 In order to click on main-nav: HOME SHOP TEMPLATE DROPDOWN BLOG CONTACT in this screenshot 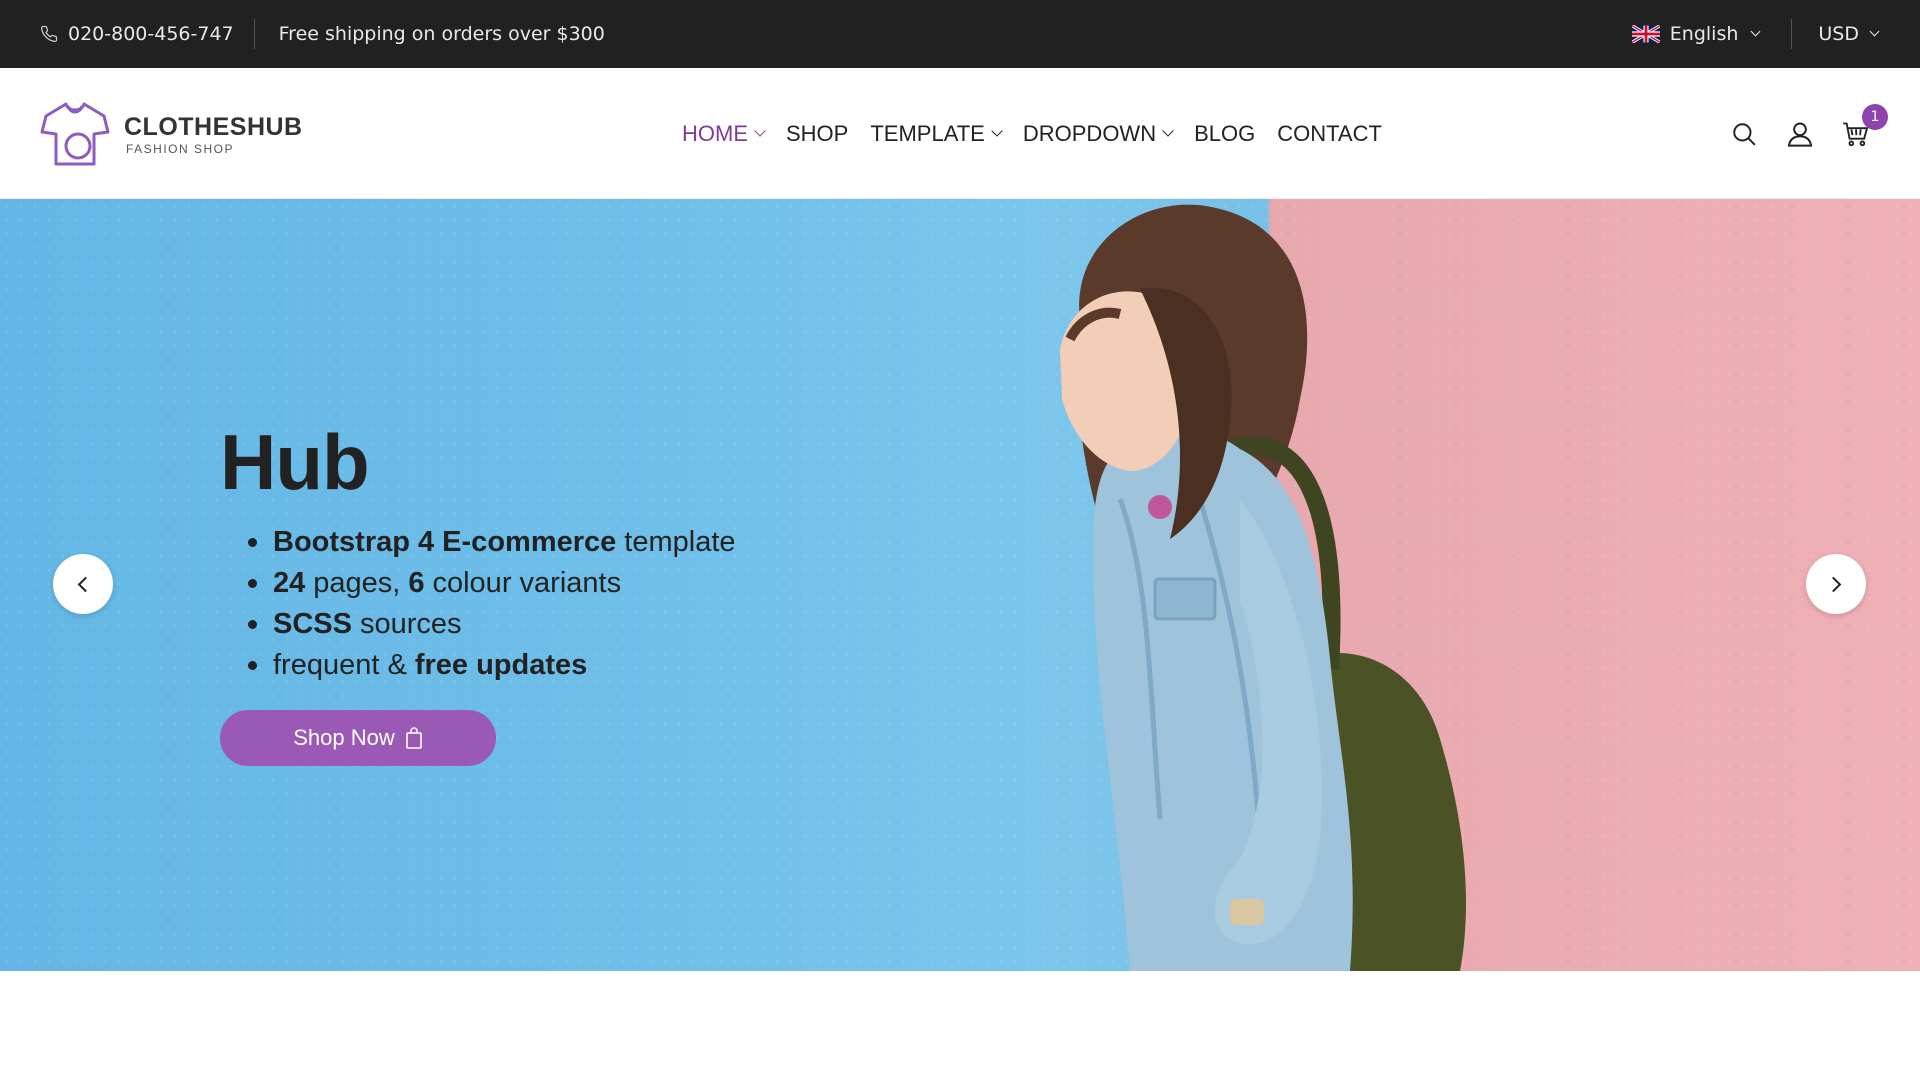, I will do `click(1032, 133)`.